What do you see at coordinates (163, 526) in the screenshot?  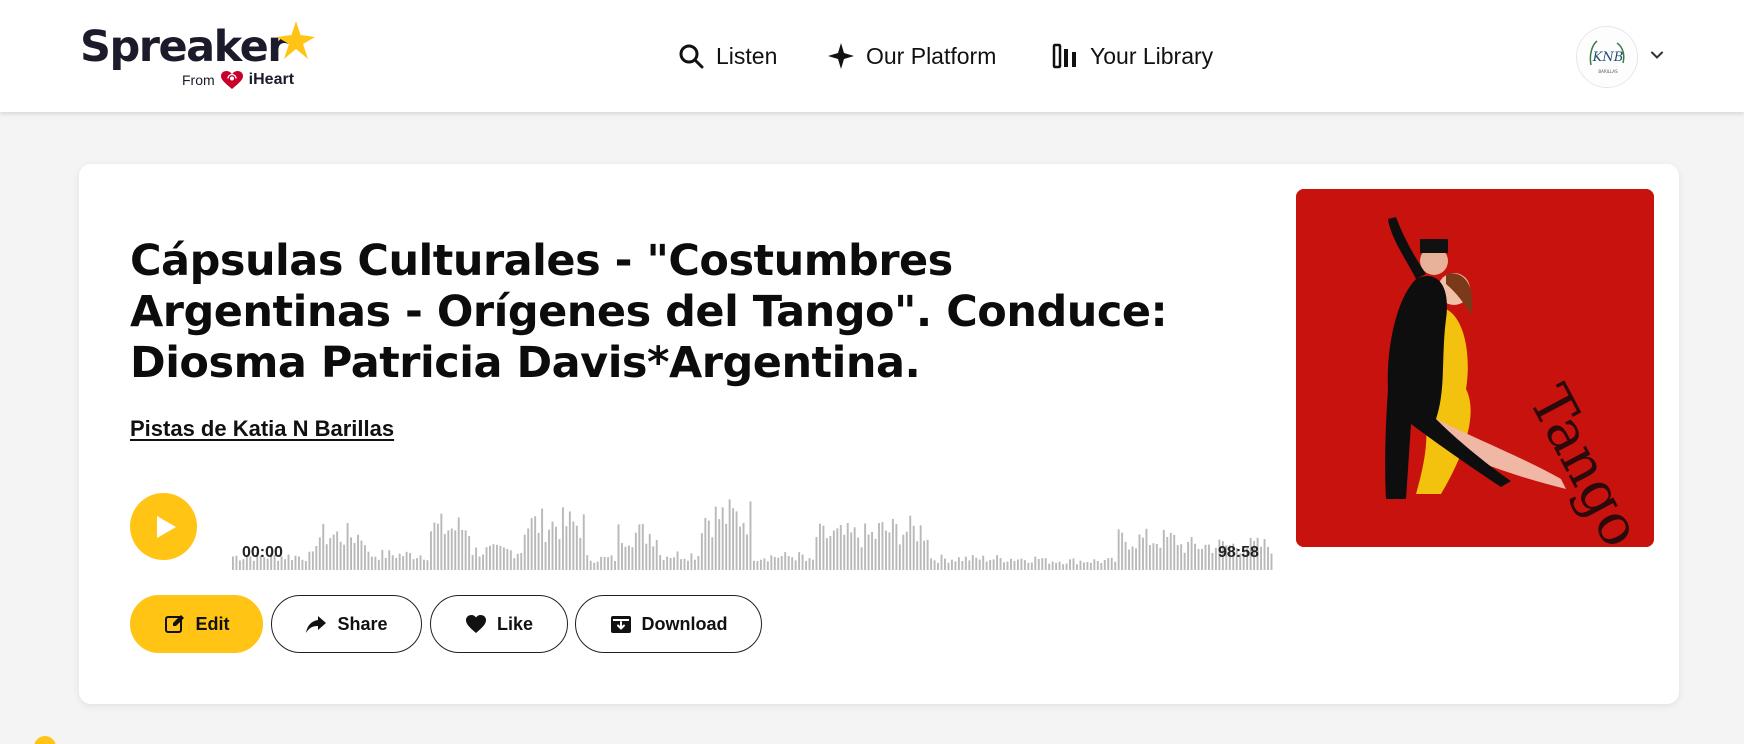 I see `play-button` at bounding box center [163, 526].